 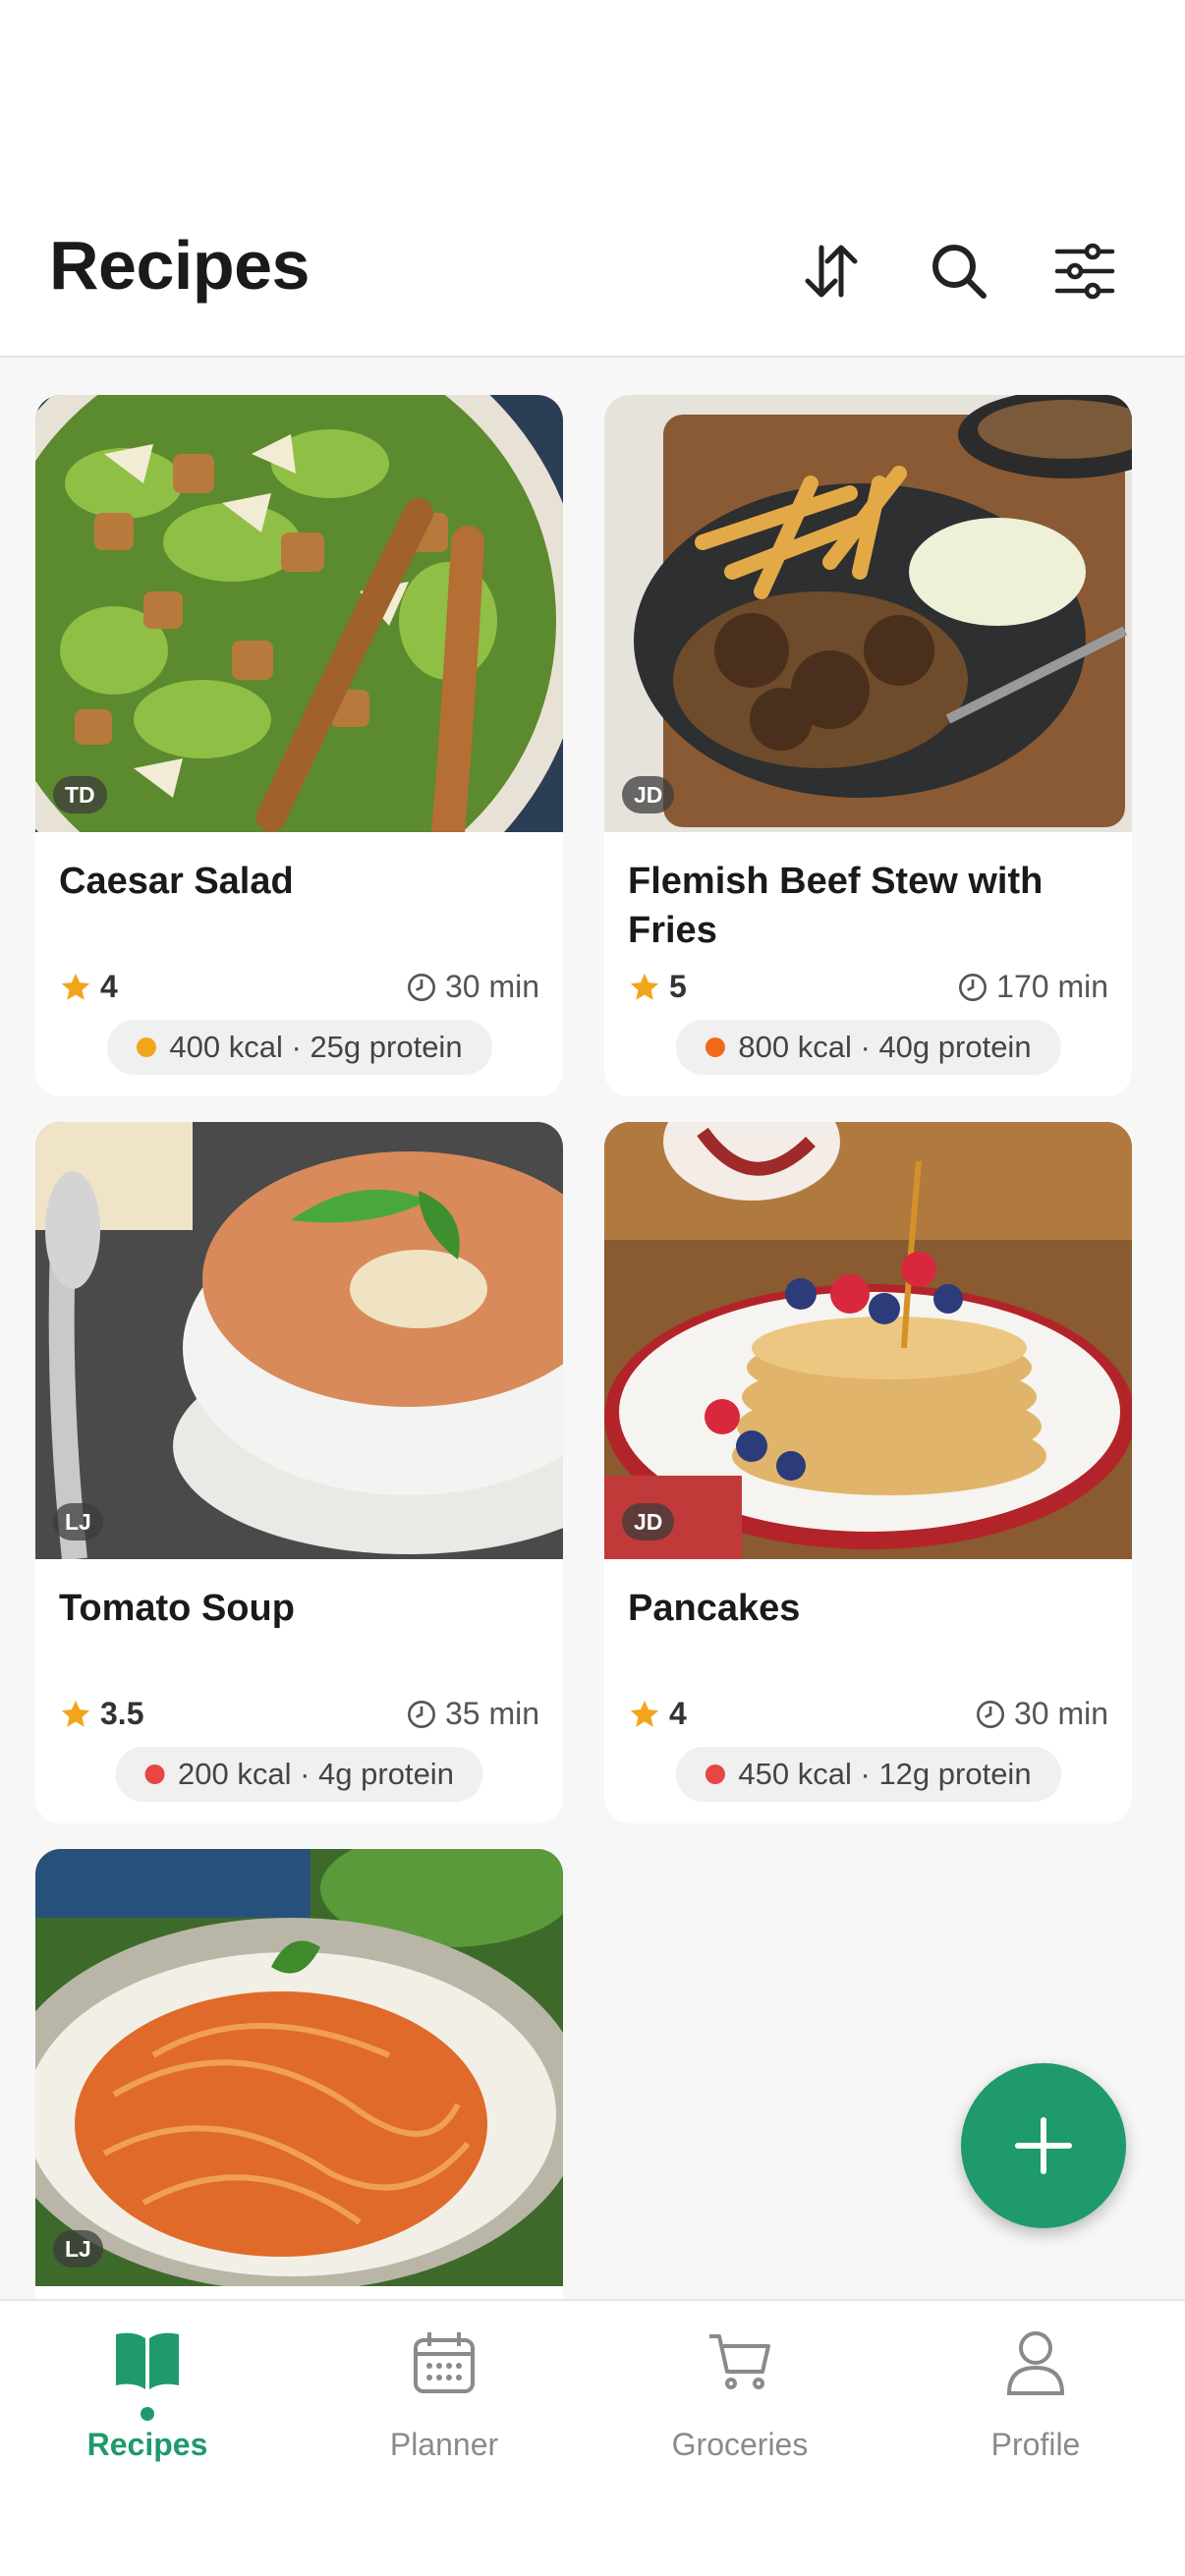 I want to click on nav-label: Recipes, so click(x=147, y=2444).